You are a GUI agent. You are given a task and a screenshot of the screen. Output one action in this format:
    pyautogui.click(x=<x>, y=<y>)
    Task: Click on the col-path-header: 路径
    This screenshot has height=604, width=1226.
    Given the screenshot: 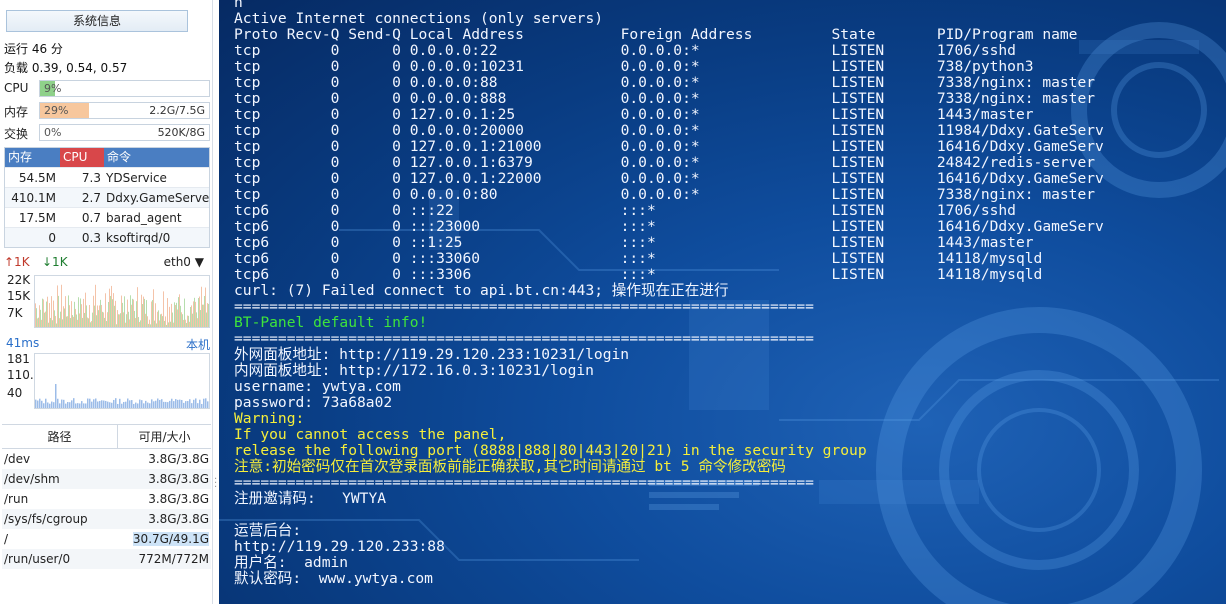 What is the action you would take?
    pyautogui.click(x=60, y=436)
    